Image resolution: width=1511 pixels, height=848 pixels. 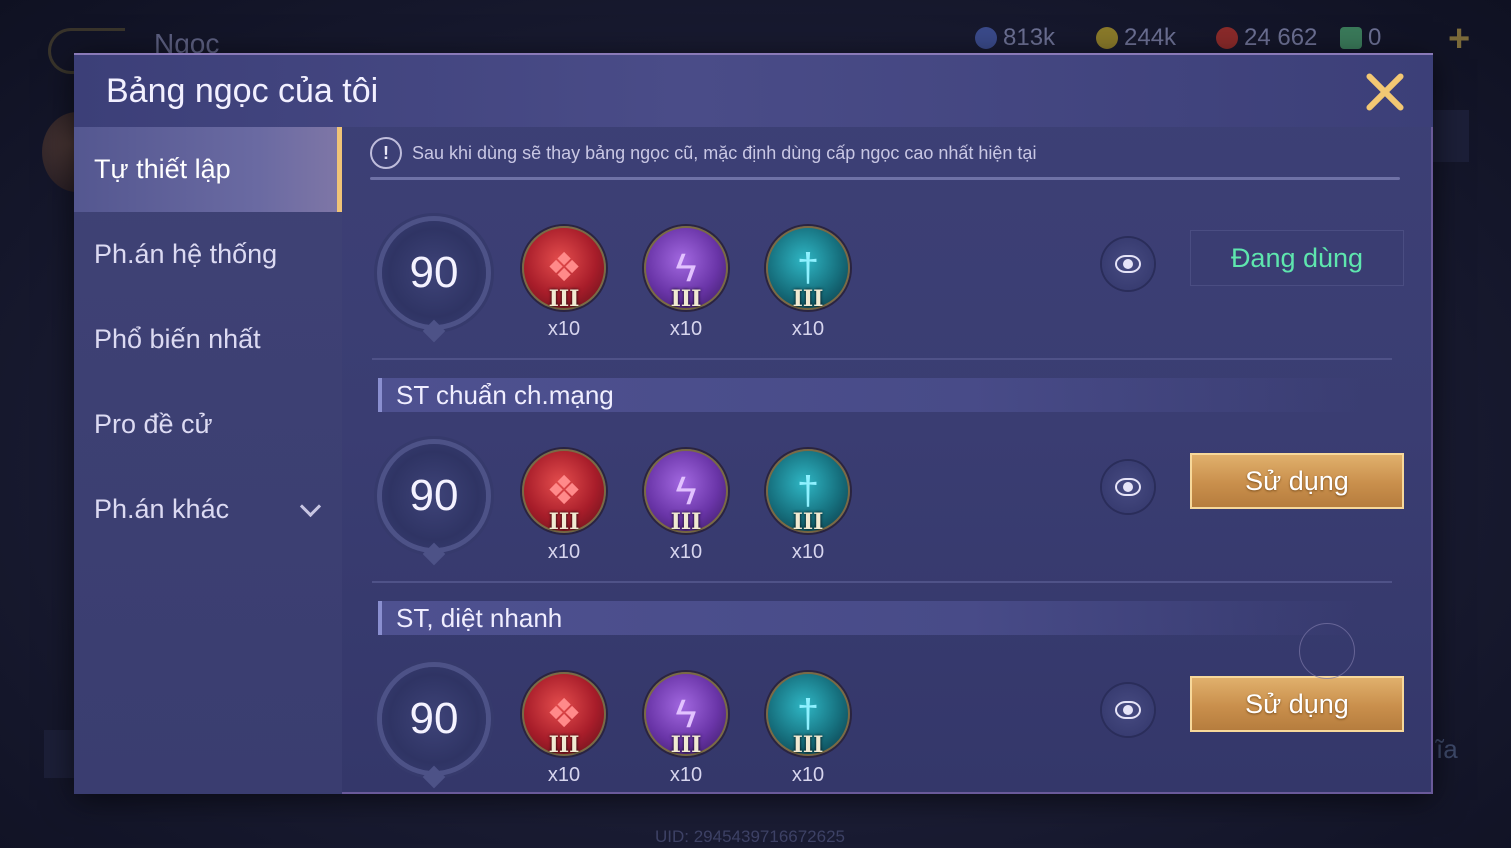 What do you see at coordinates (750, 836) in the screenshot?
I see `uid-label: UID: 2945439716672625` at bounding box center [750, 836].